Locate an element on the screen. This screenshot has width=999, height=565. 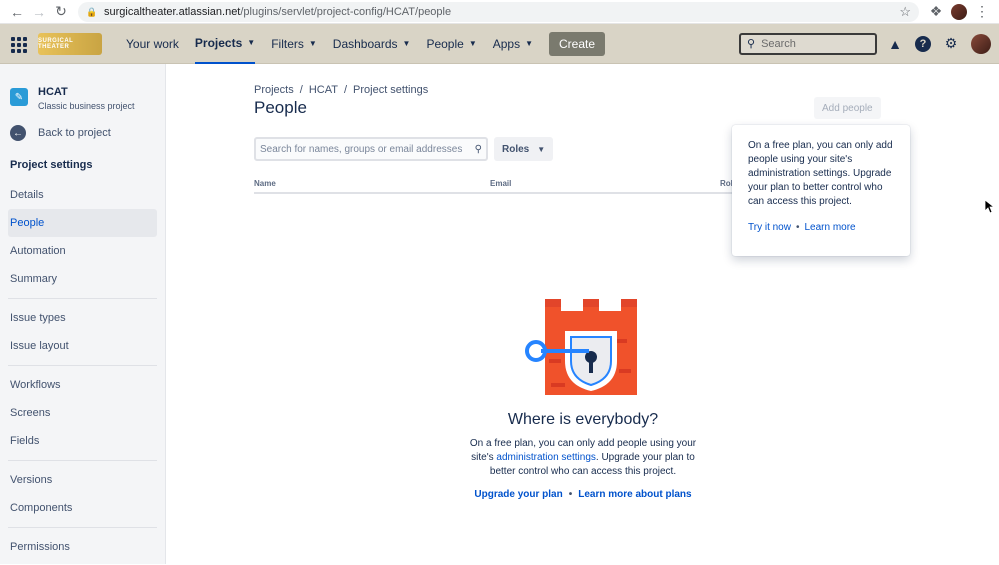
sidebar-item-issue-types: Issue types is located at coordinates (82, 318).